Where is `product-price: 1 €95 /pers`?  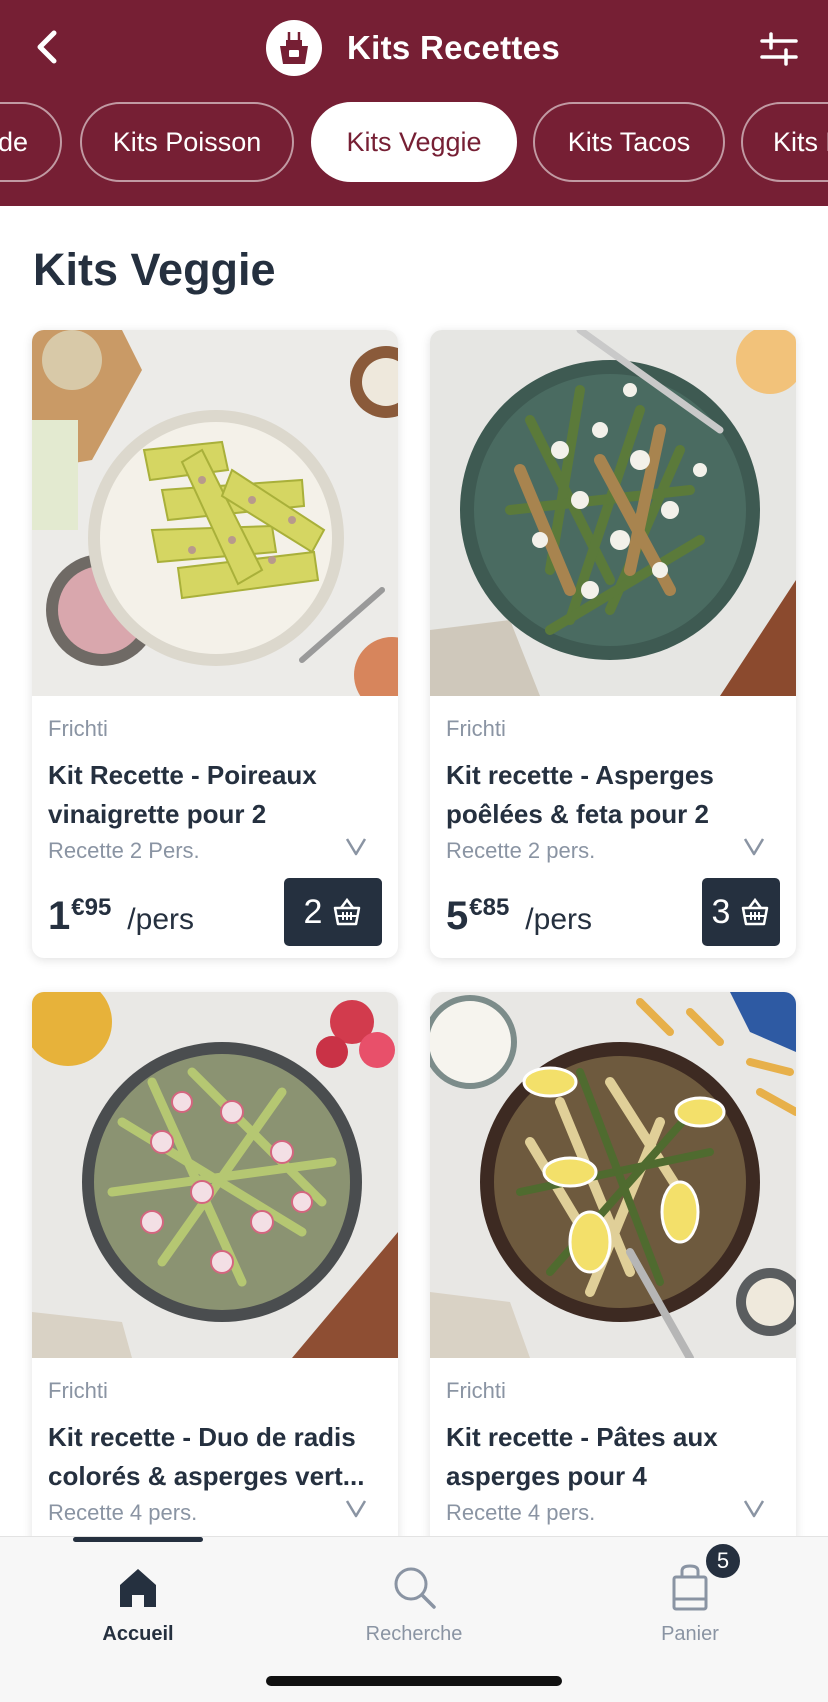 product-price: 1 €95 /pers is located at coordinates (121, 916).